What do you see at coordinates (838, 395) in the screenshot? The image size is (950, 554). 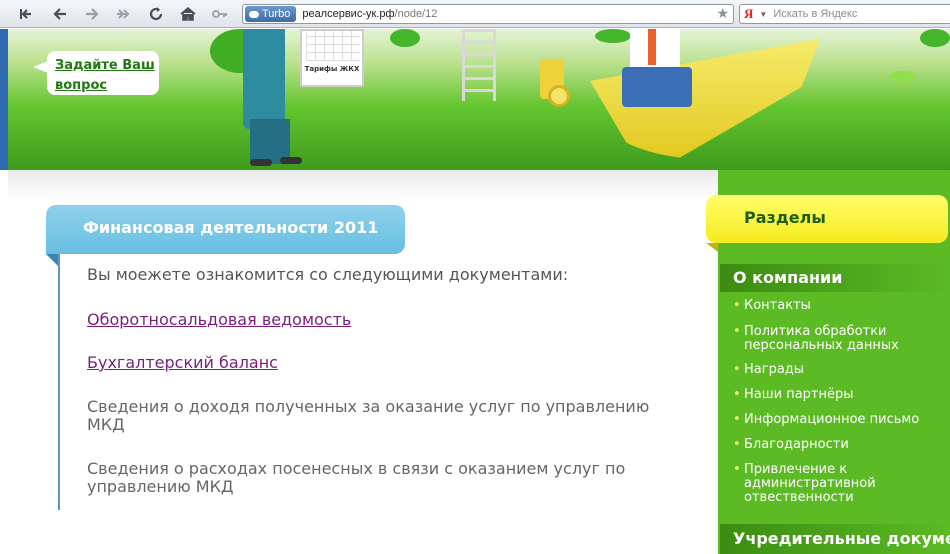 I see `sidebar-item-partners: Наши партнёры` at bounding box center [838, 395].